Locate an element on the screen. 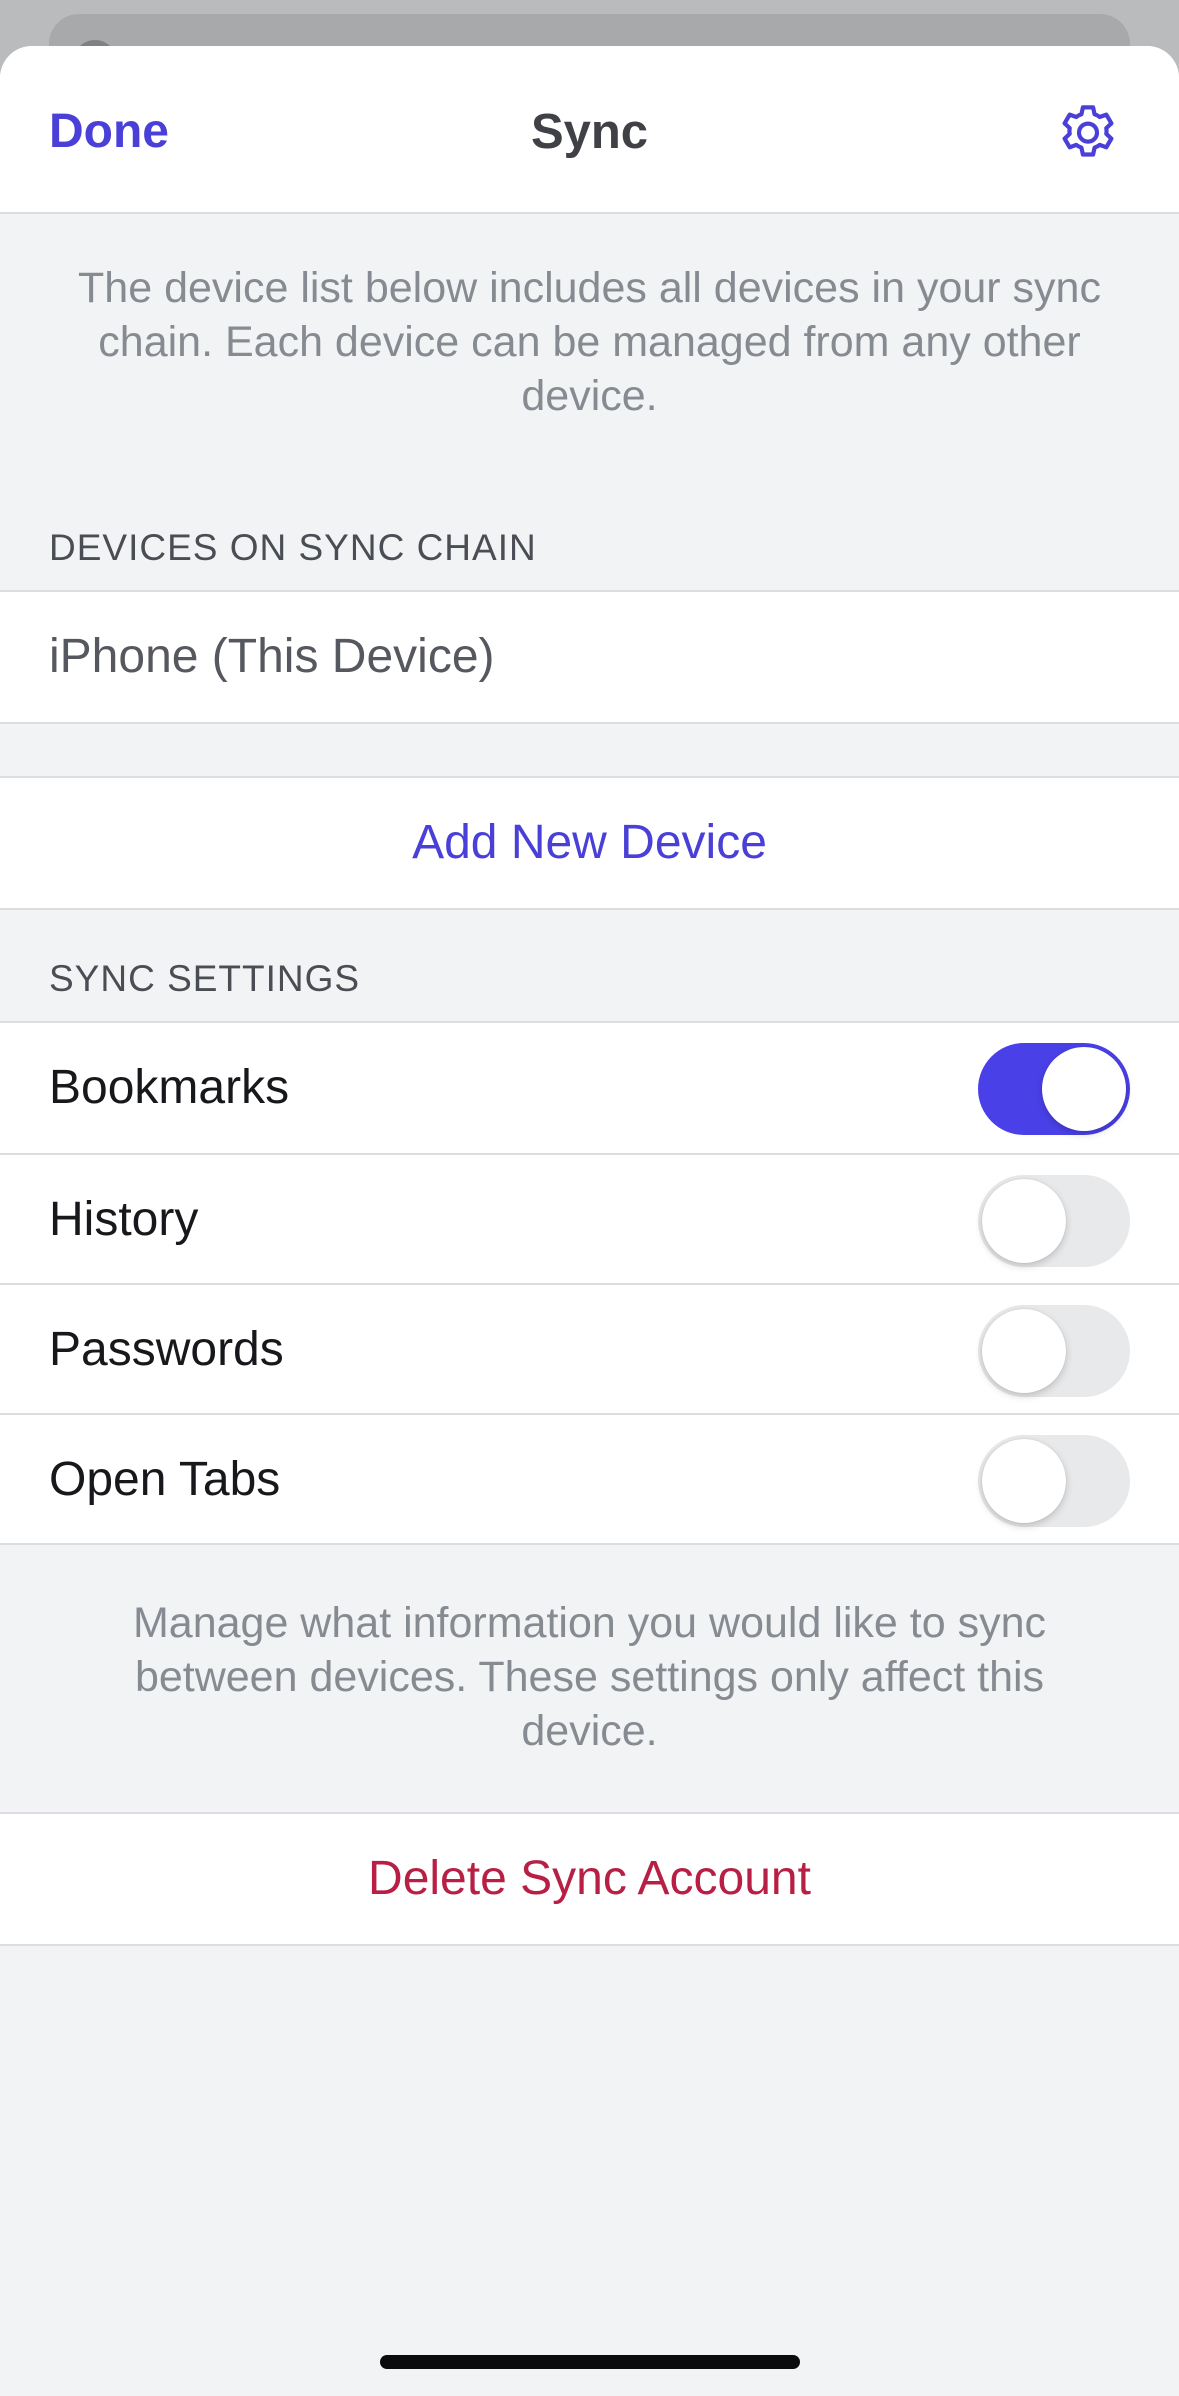  home-indicator is located at coordinates (590, 2362).